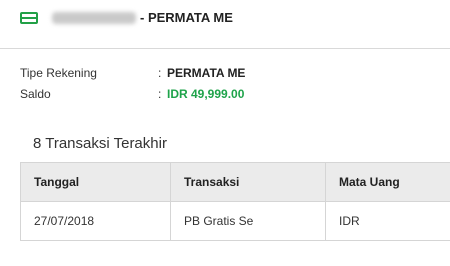  What do you see at coordinates (248, 221) in the screenshot?
I see `cell-transaction: PB Gratis Se` at bounding box center [248, 221].